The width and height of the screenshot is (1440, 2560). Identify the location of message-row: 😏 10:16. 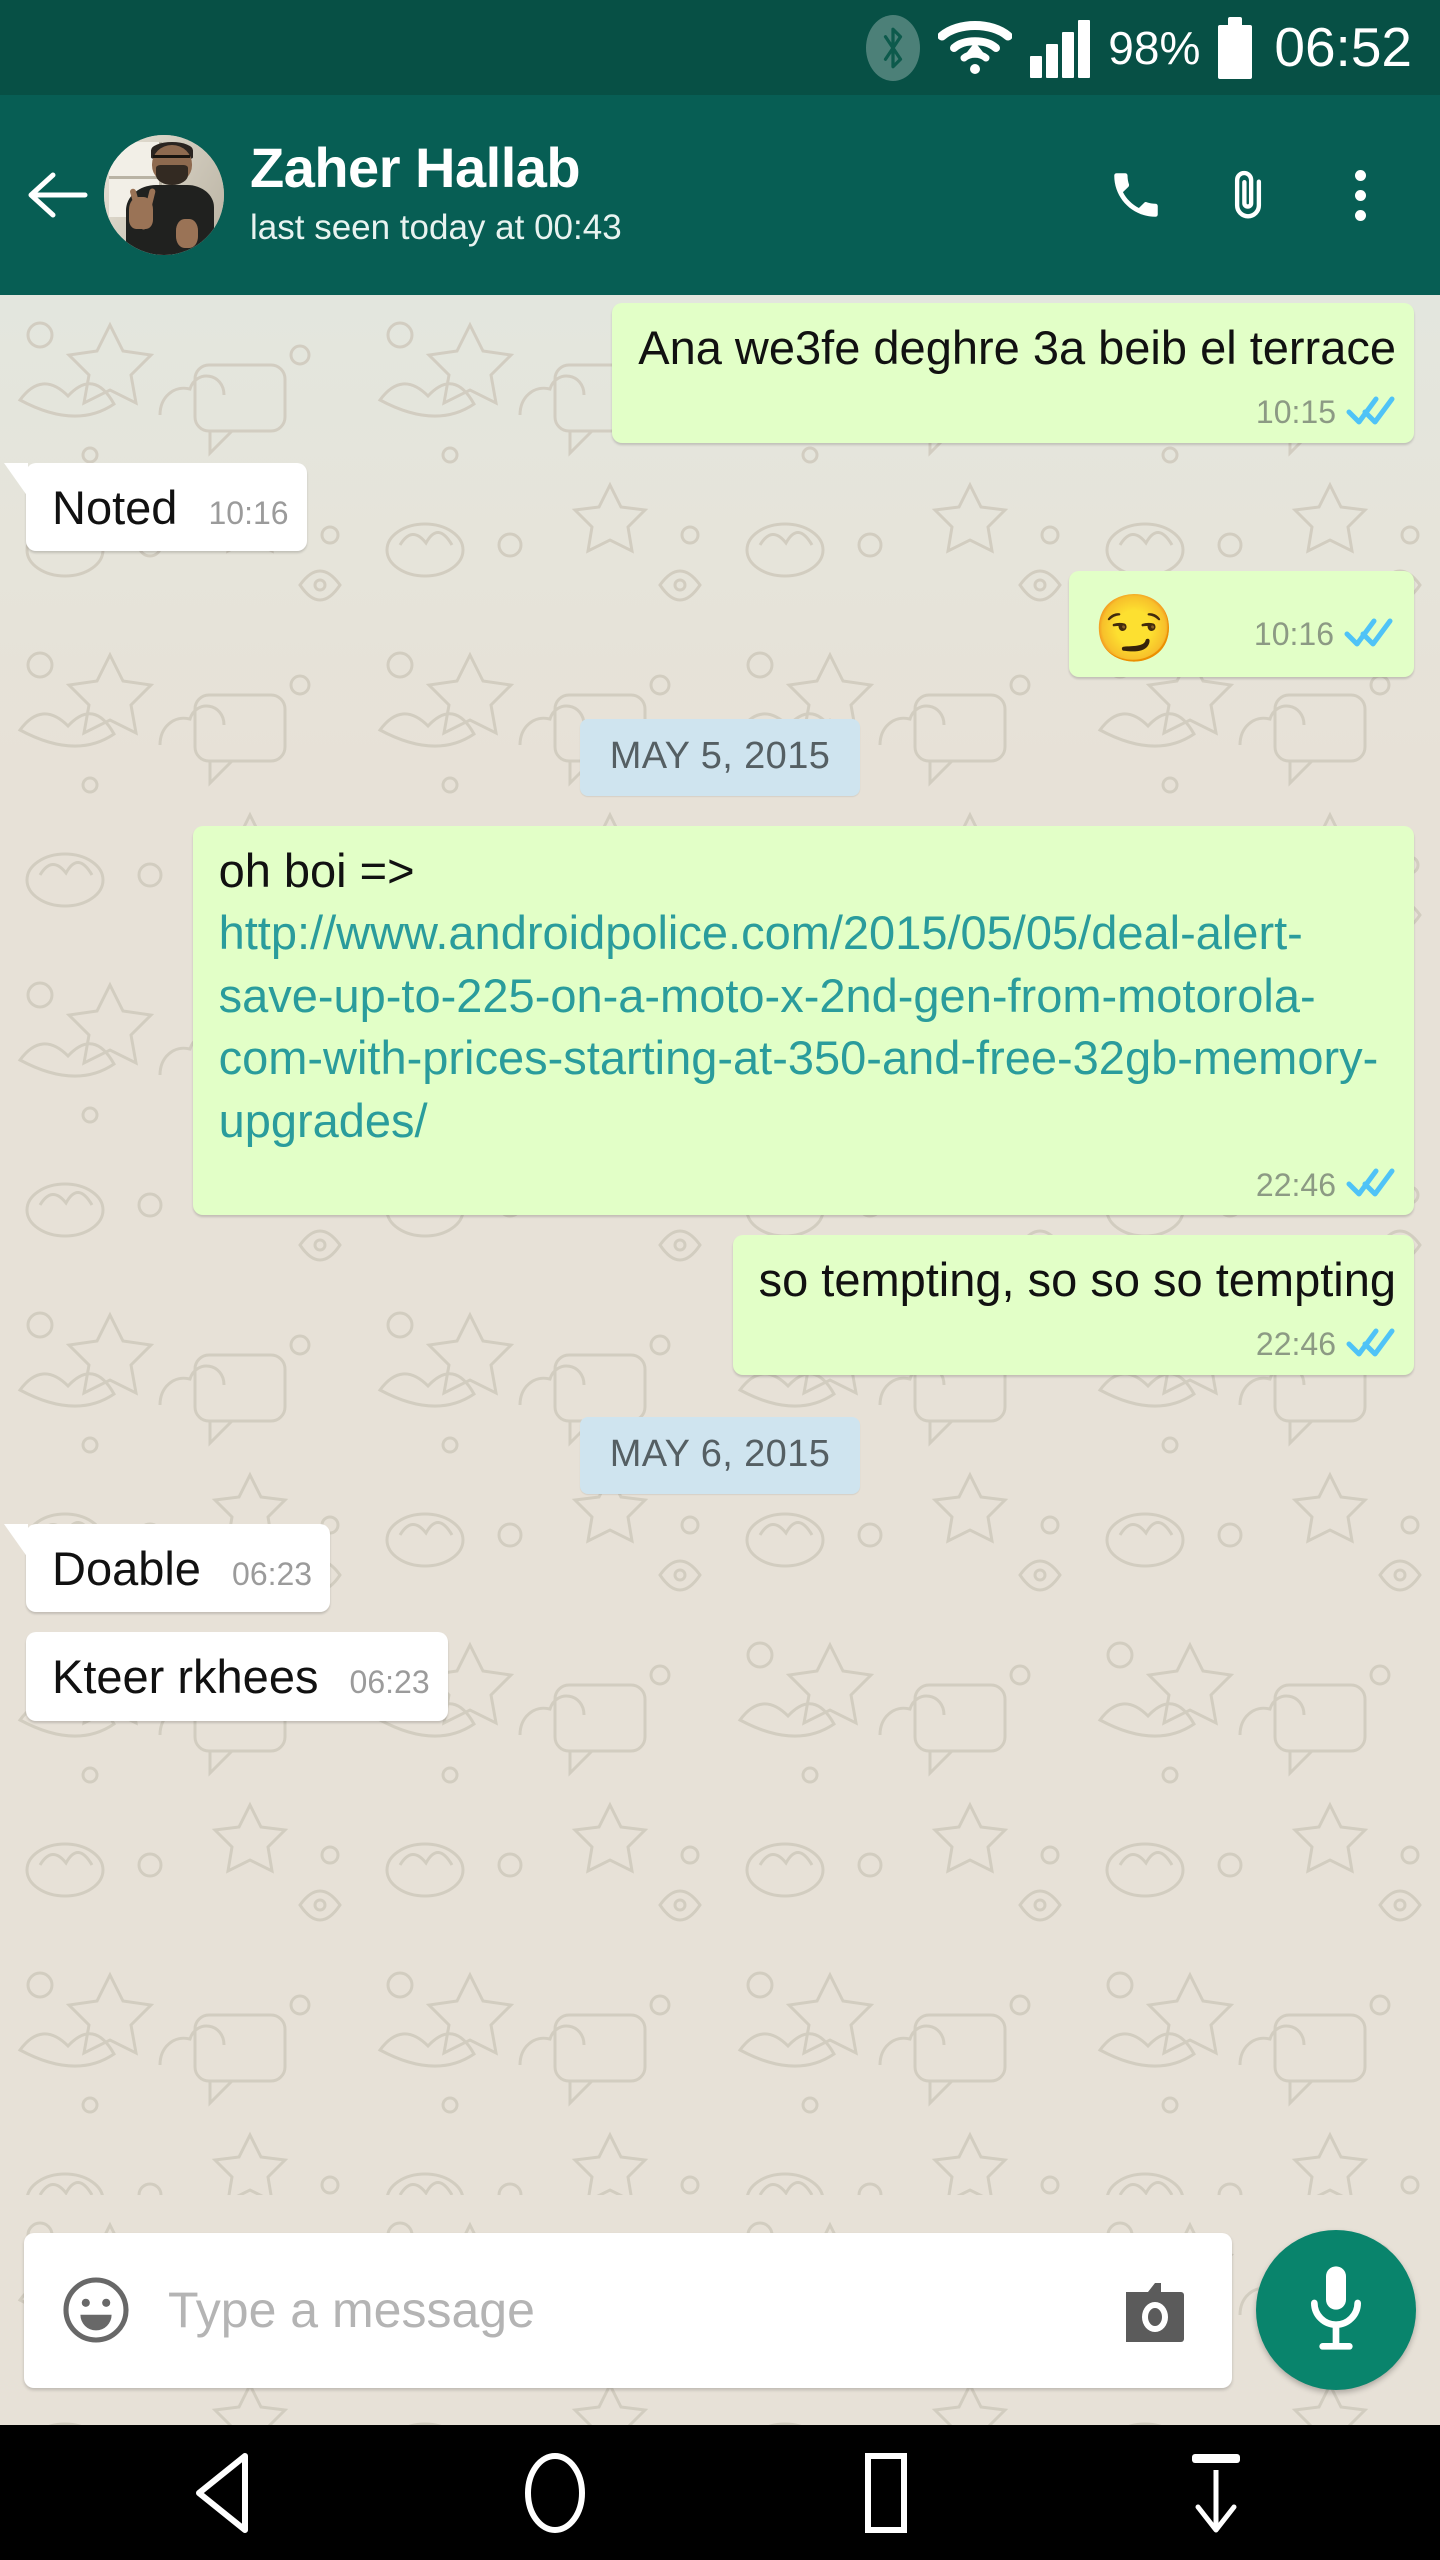
(720, 624).